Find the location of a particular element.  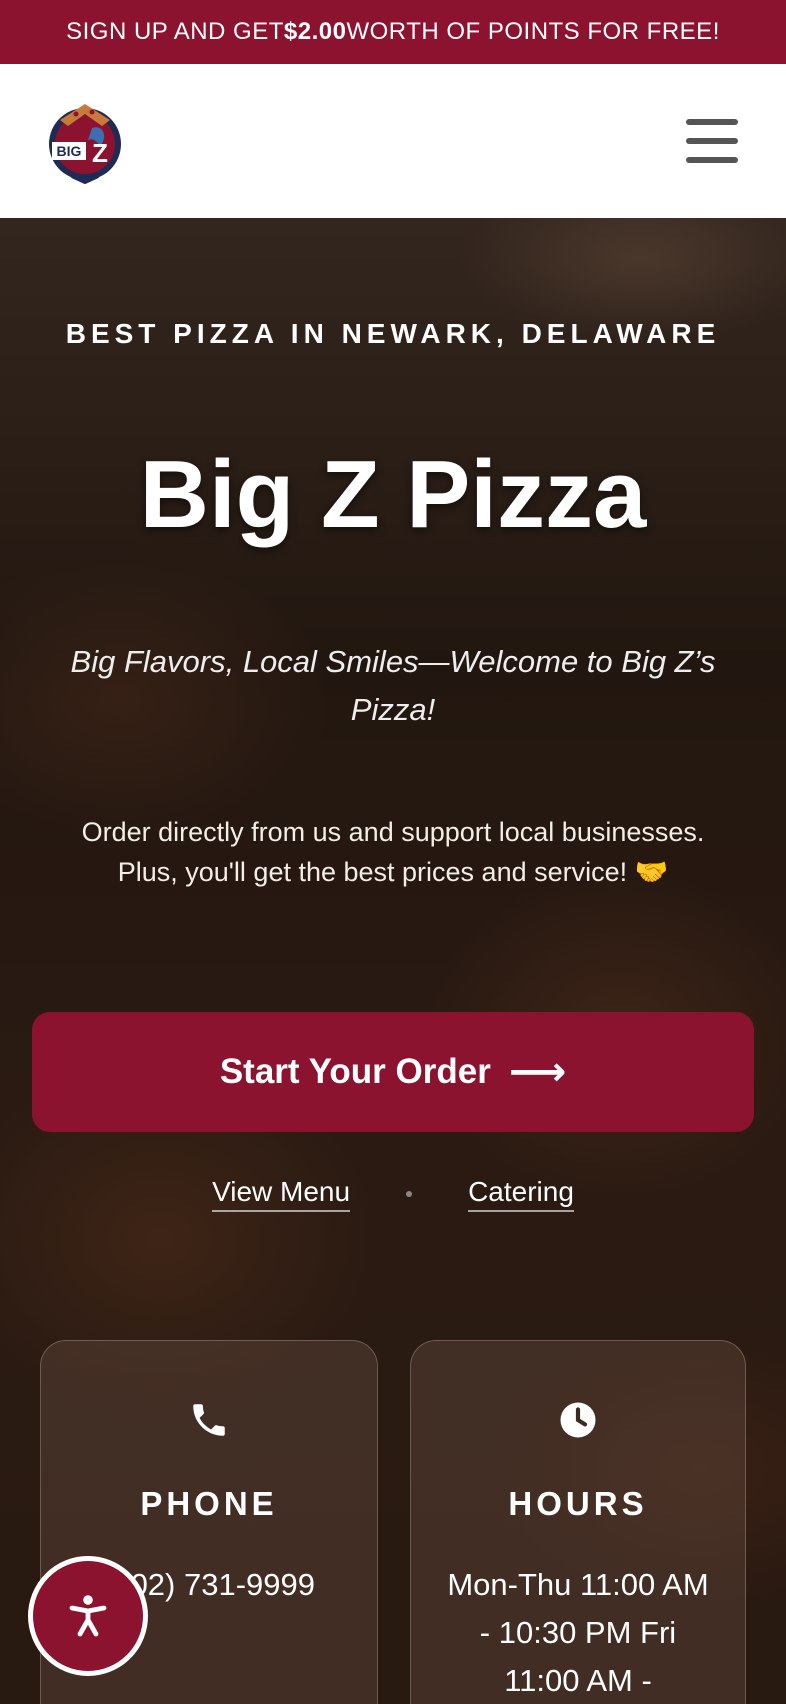

hero-title: Big Z Pizza is located at coordinates (393, 494).